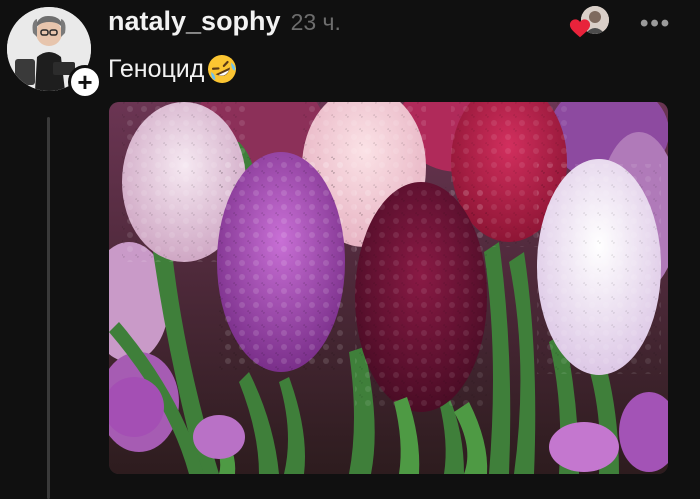 Image resolution: width=700 pixels, height=499 pixels. Describe the element at coordinates (54, 53) in the screenshot. I see `avatar-wrapper: +` at that location.